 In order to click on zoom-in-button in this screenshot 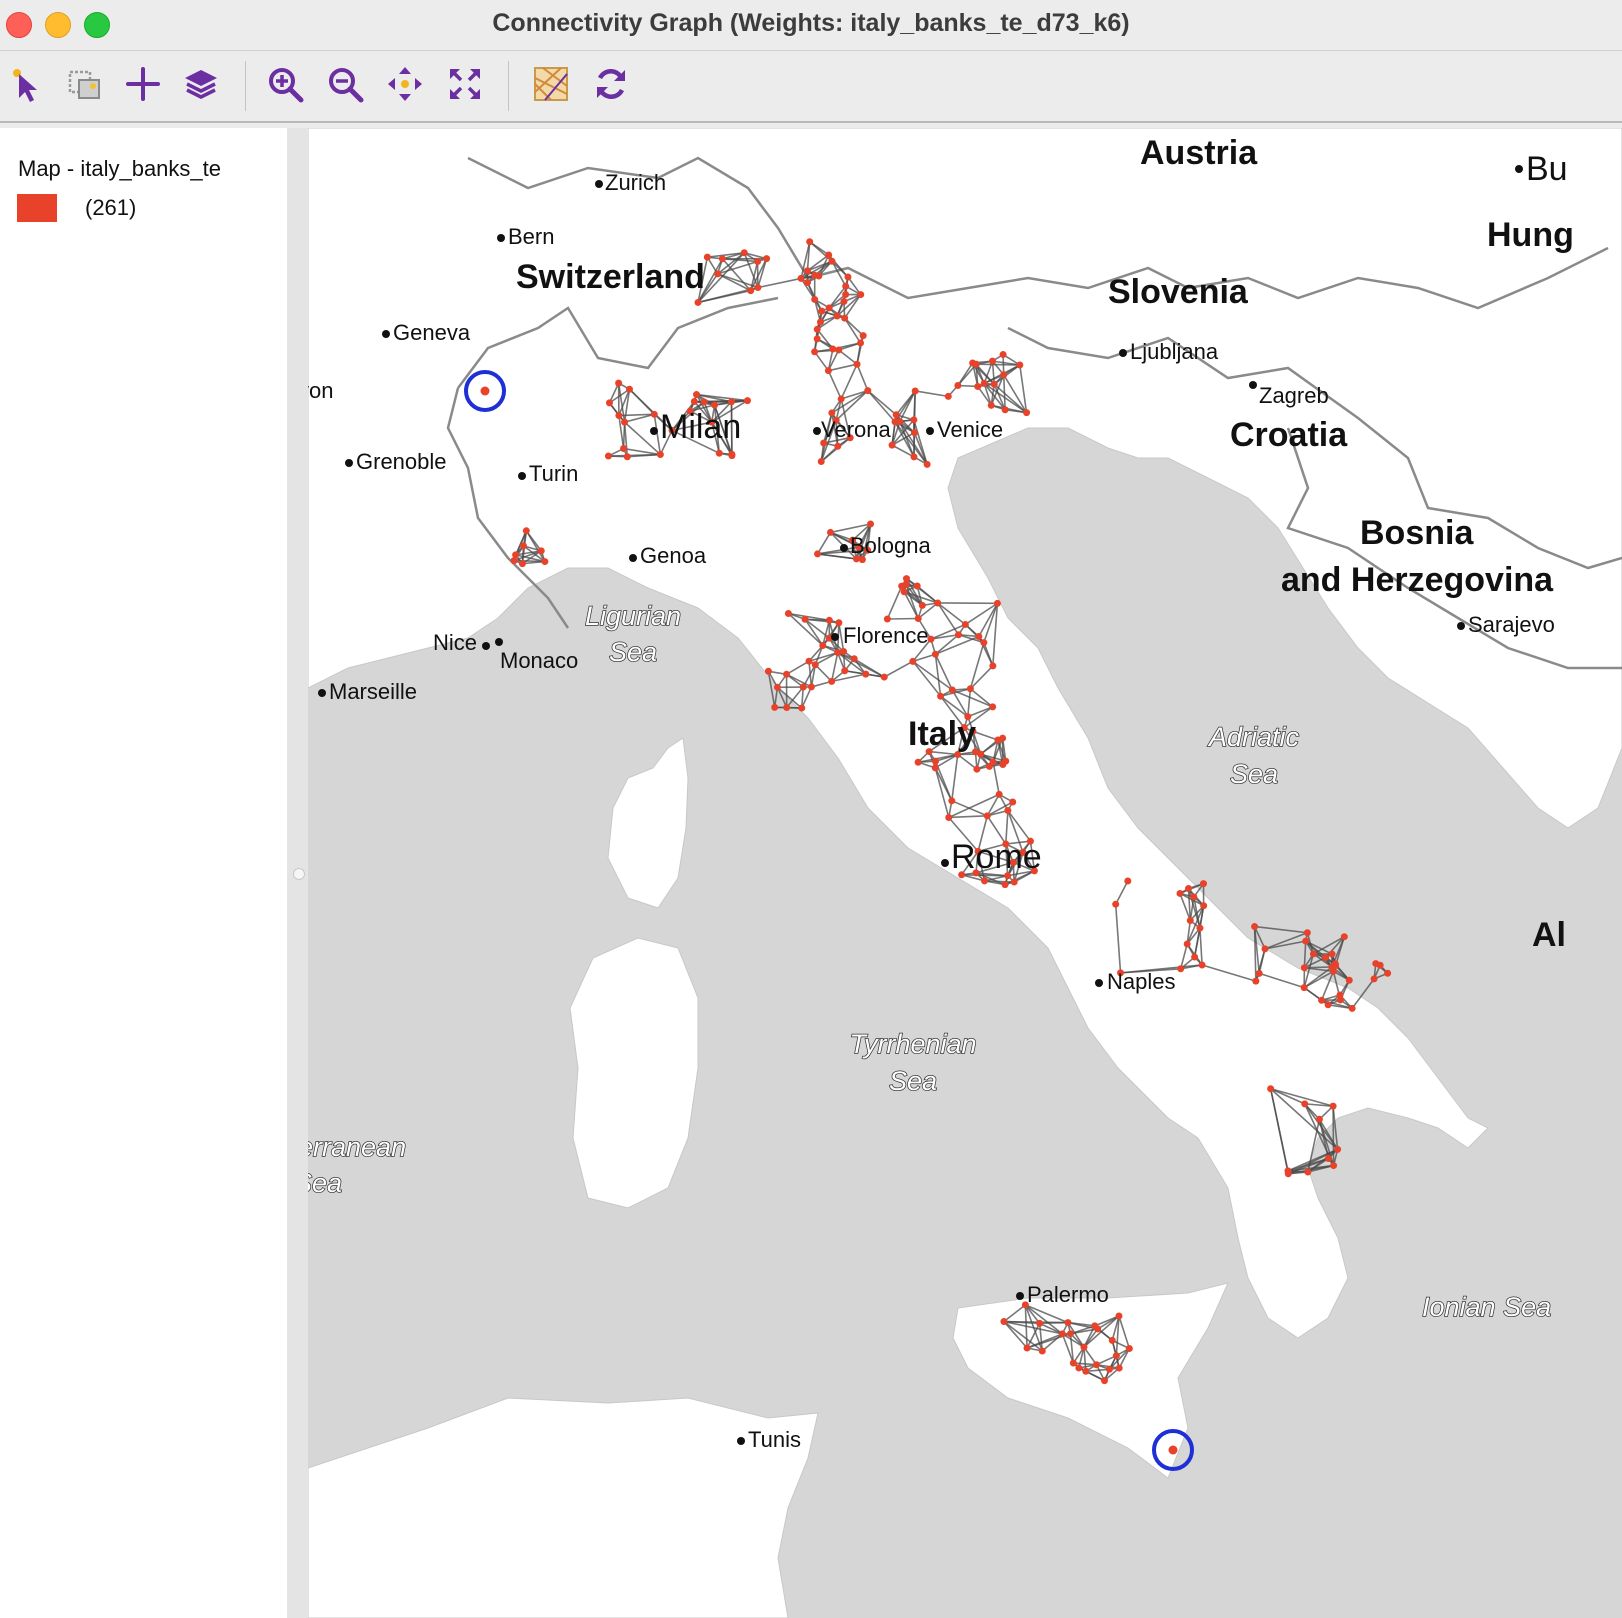, I will do `click(285, 84)`.